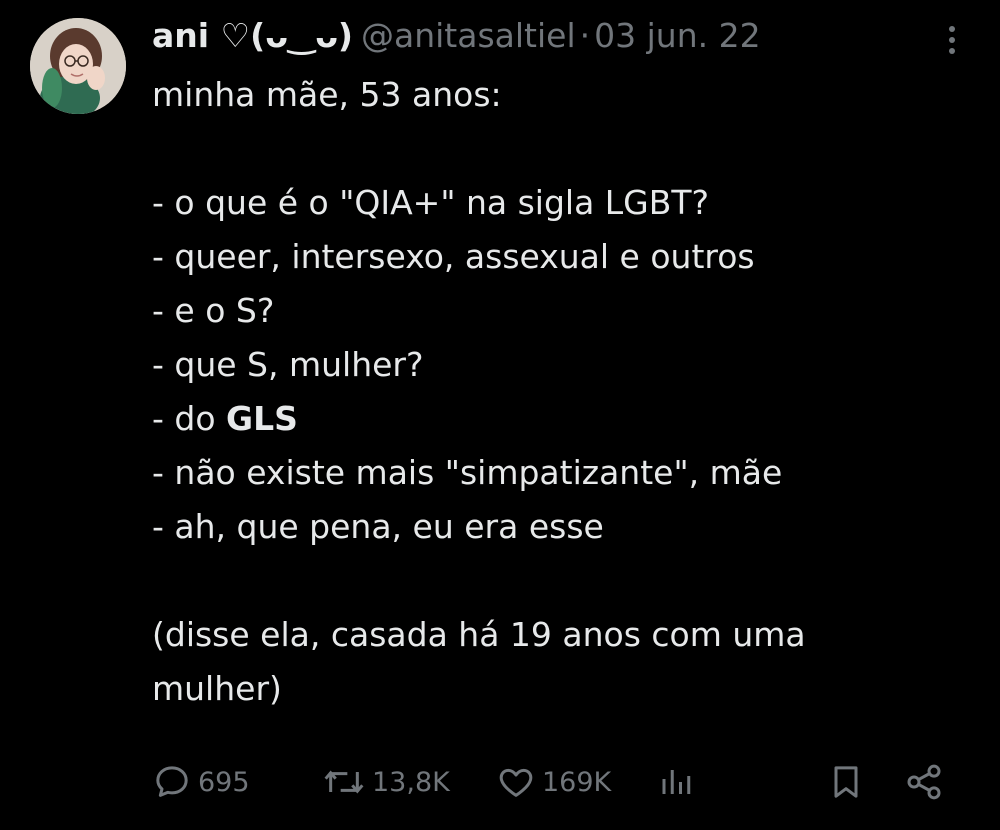  What do you see at coordinates (577, 782) in the screenshot?
I see `like-count: 169K` at bounding box center [577, 782].